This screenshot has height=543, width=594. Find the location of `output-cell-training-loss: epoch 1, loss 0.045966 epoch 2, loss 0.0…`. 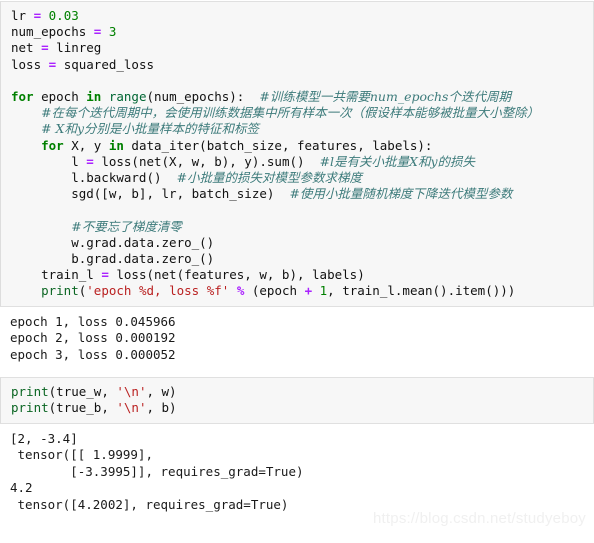

output-cell-training-loss: epoch 1, loss 0.045966 epoch 2, loss 0.0… is located at coordinates (297, 337).